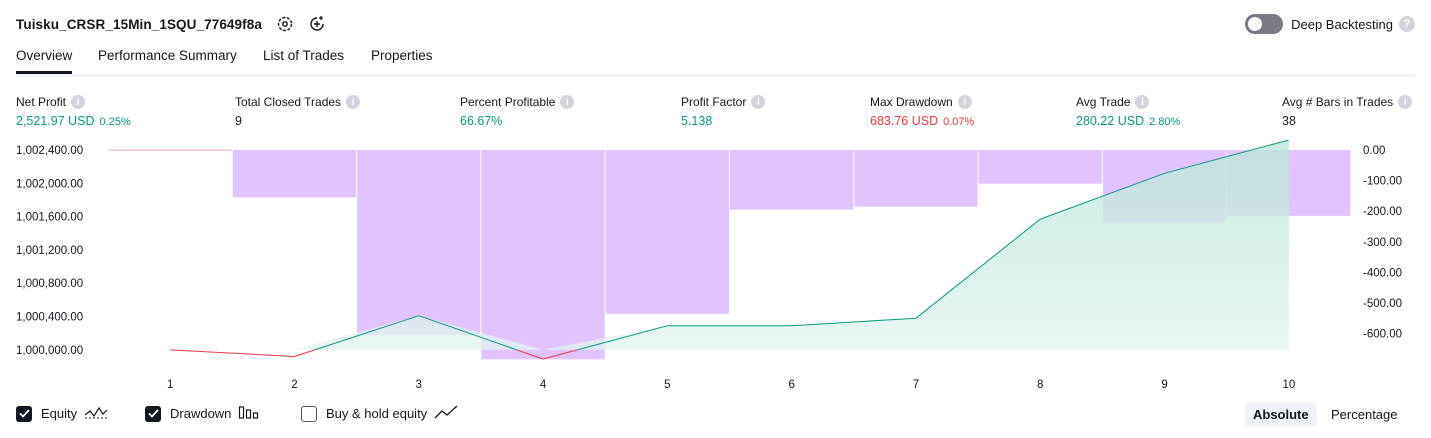  I want to click on legend-equity-label: Equity, so click(59, 413).